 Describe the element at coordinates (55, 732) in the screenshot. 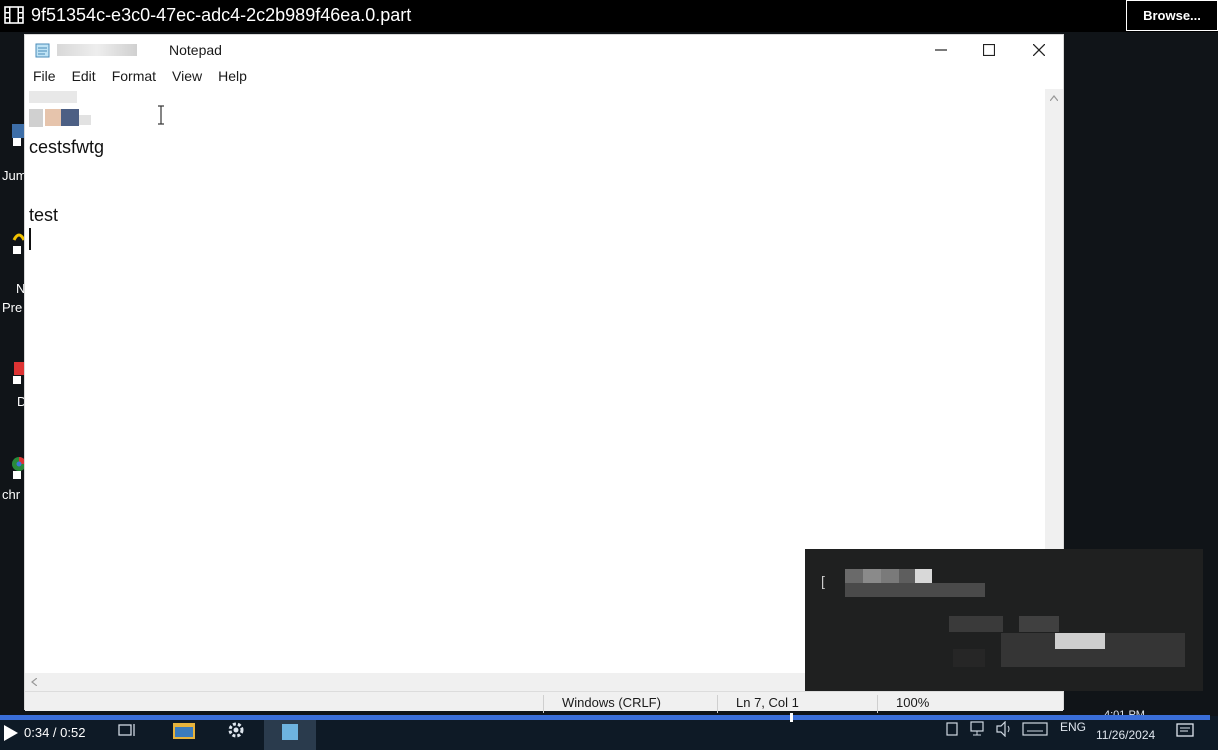

I see `video-time-readout: 0:34 / 0:52` at that location.